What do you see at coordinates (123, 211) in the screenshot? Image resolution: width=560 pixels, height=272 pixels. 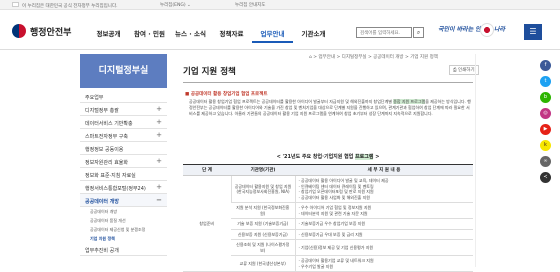 I see `sidebar-subitem: 공공데이터 개방` at bounding box center [123, 211].